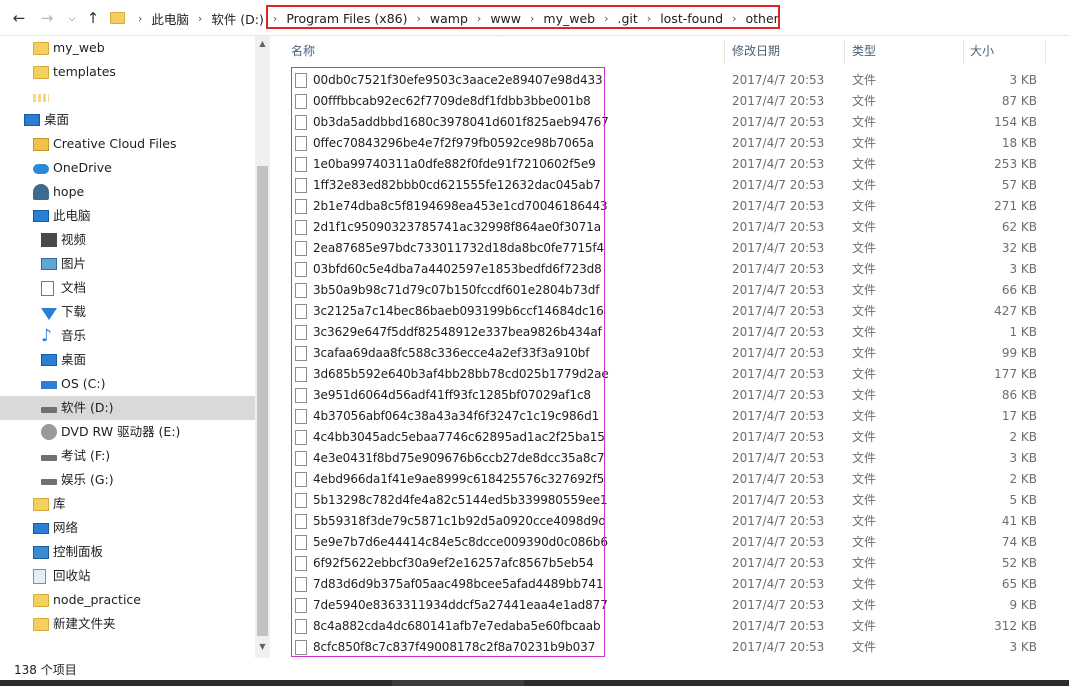 The height and width of the screenshot is (686, 1069). What do you see at coordinates (127, 408) in the screenshot?
I see `sidebar-item: 软件 (D:)` at bounding box center [127, 408].